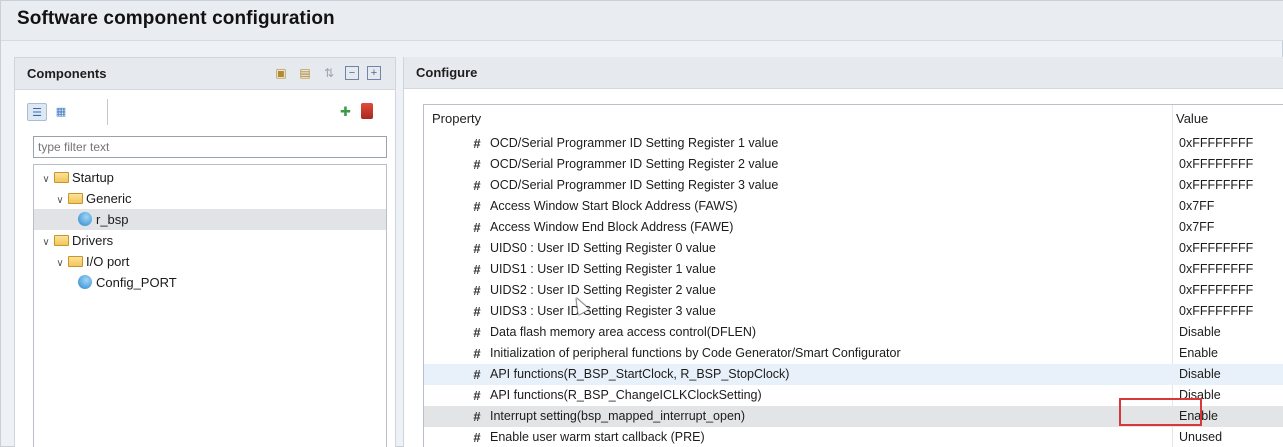 The image size is (1283, 447). I want to click on tree-item-r-bsp: r_bsp, so click(210, 219).